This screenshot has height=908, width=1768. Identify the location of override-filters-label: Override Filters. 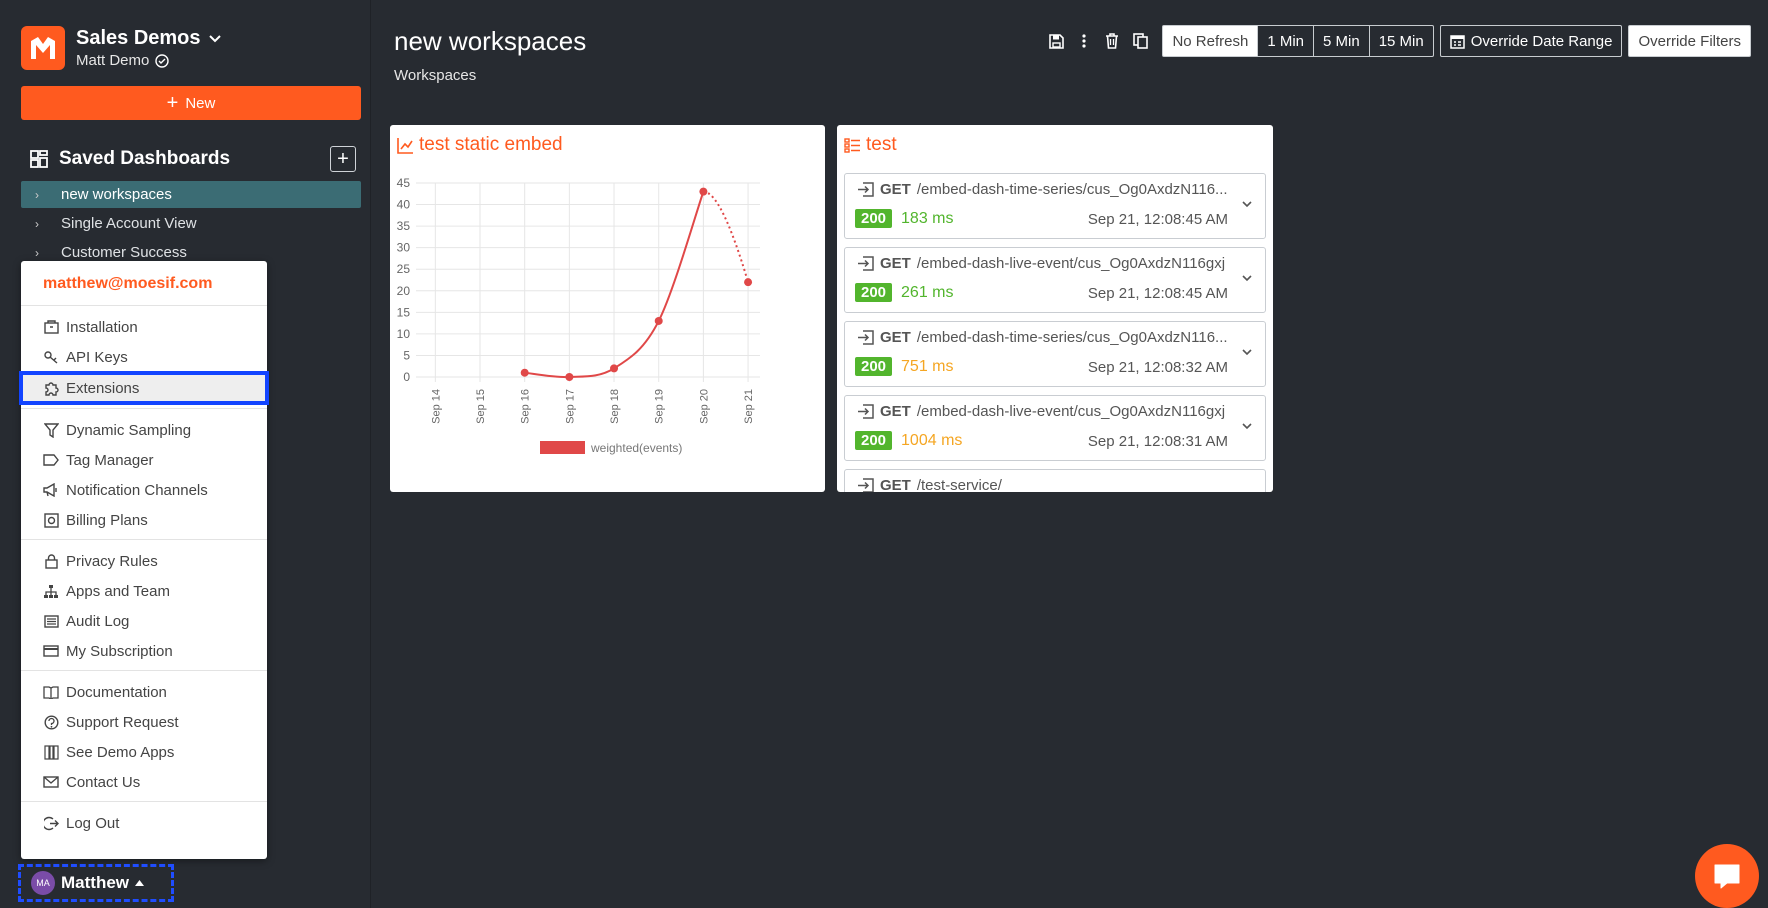
(1689, 41).